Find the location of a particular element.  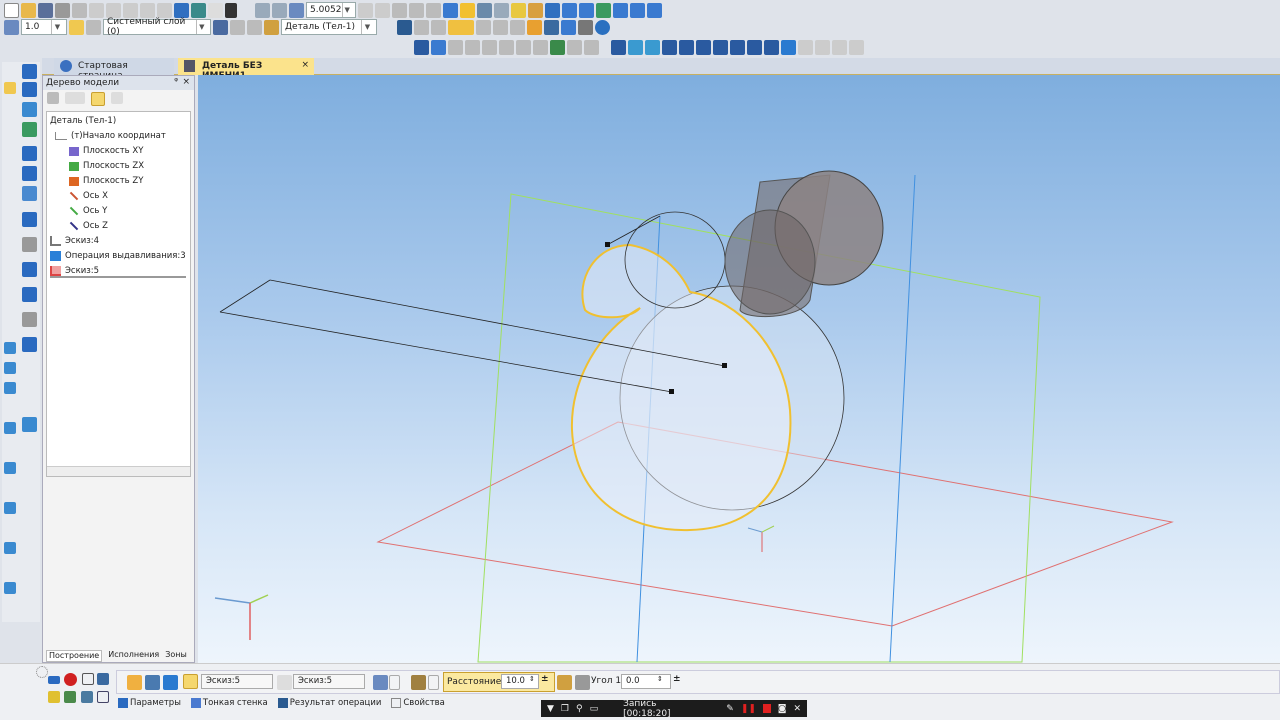

vector-icon is located at coordinates (284, 682).